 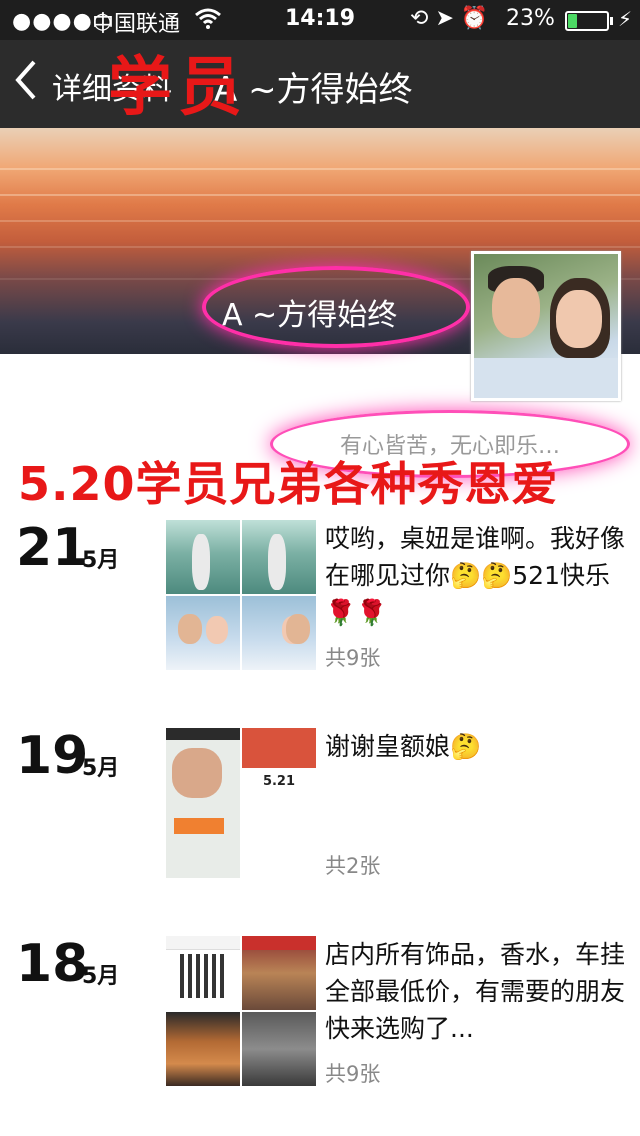 What do you see at coordinates (202, 976) in the screenshot?
I see `qr-code-icon` at bounding box center [202, 976].